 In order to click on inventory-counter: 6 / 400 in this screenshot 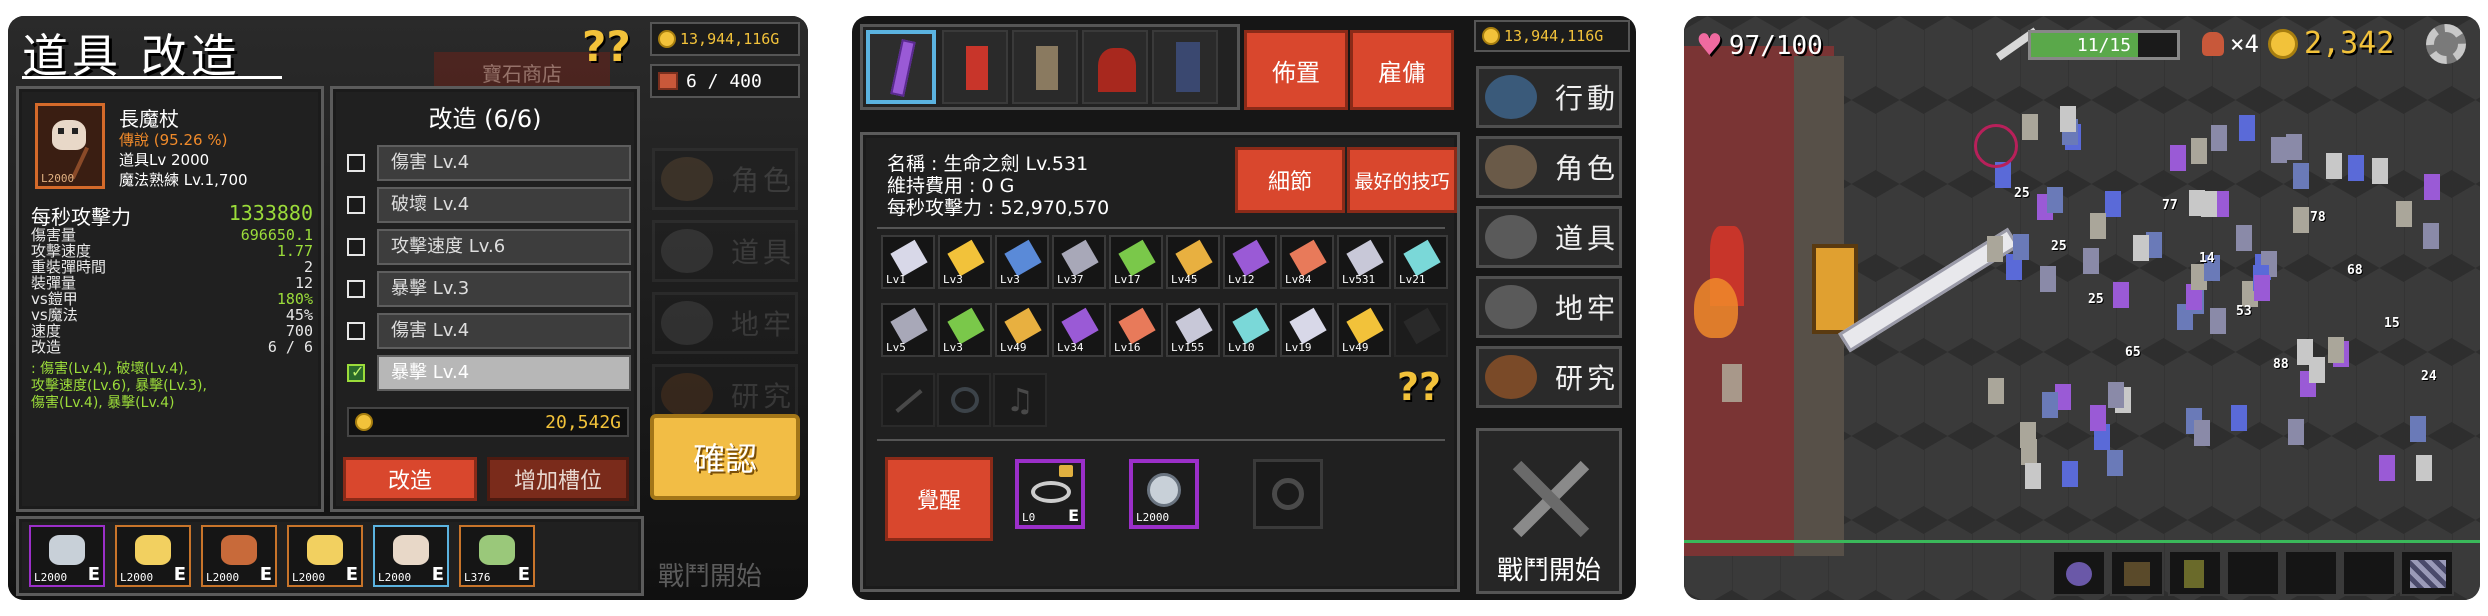, I will do `click(725, 81)`.